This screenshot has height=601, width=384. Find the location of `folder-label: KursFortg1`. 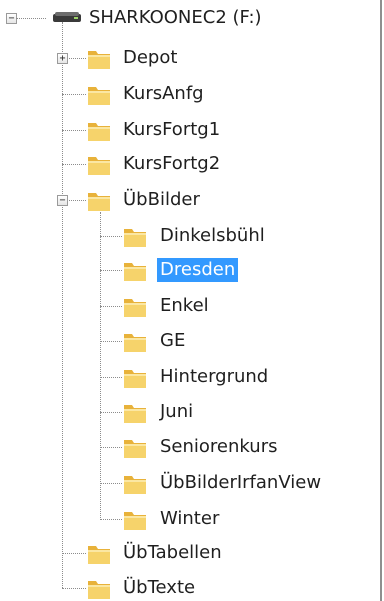

folder-label: KursFortg1 is located at coordinates (172, 129).